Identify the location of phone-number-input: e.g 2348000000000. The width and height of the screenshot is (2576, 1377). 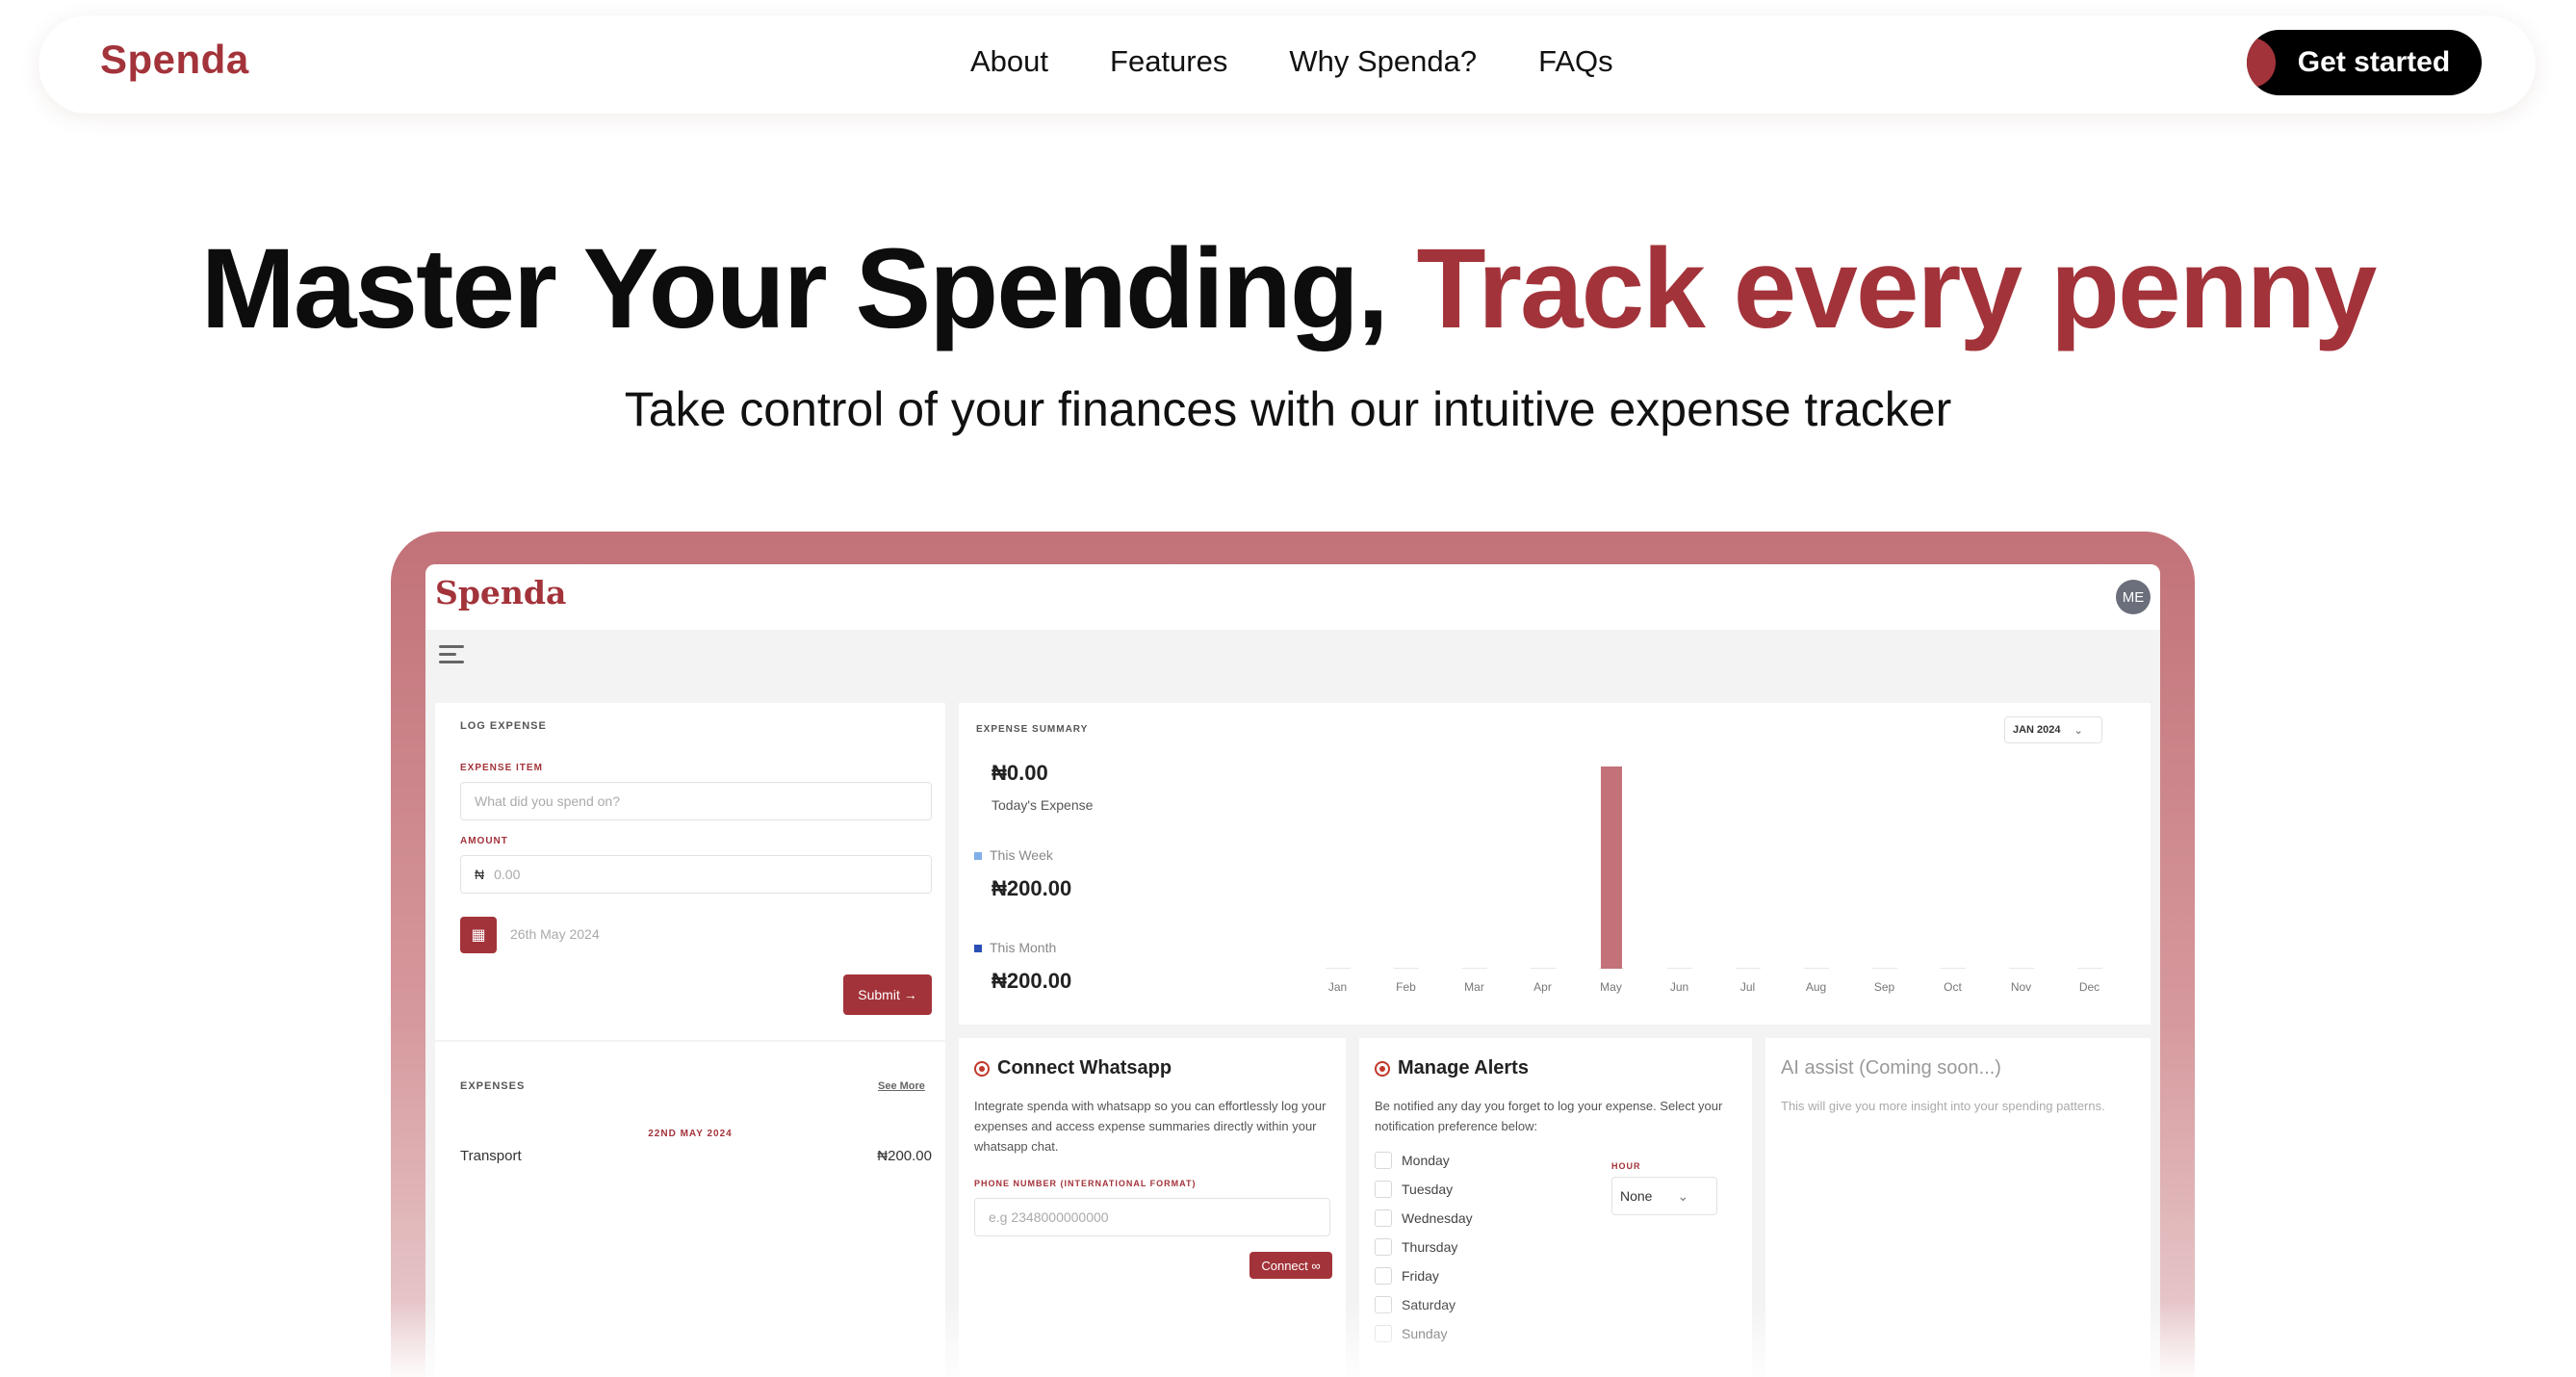
(1152, 1217).